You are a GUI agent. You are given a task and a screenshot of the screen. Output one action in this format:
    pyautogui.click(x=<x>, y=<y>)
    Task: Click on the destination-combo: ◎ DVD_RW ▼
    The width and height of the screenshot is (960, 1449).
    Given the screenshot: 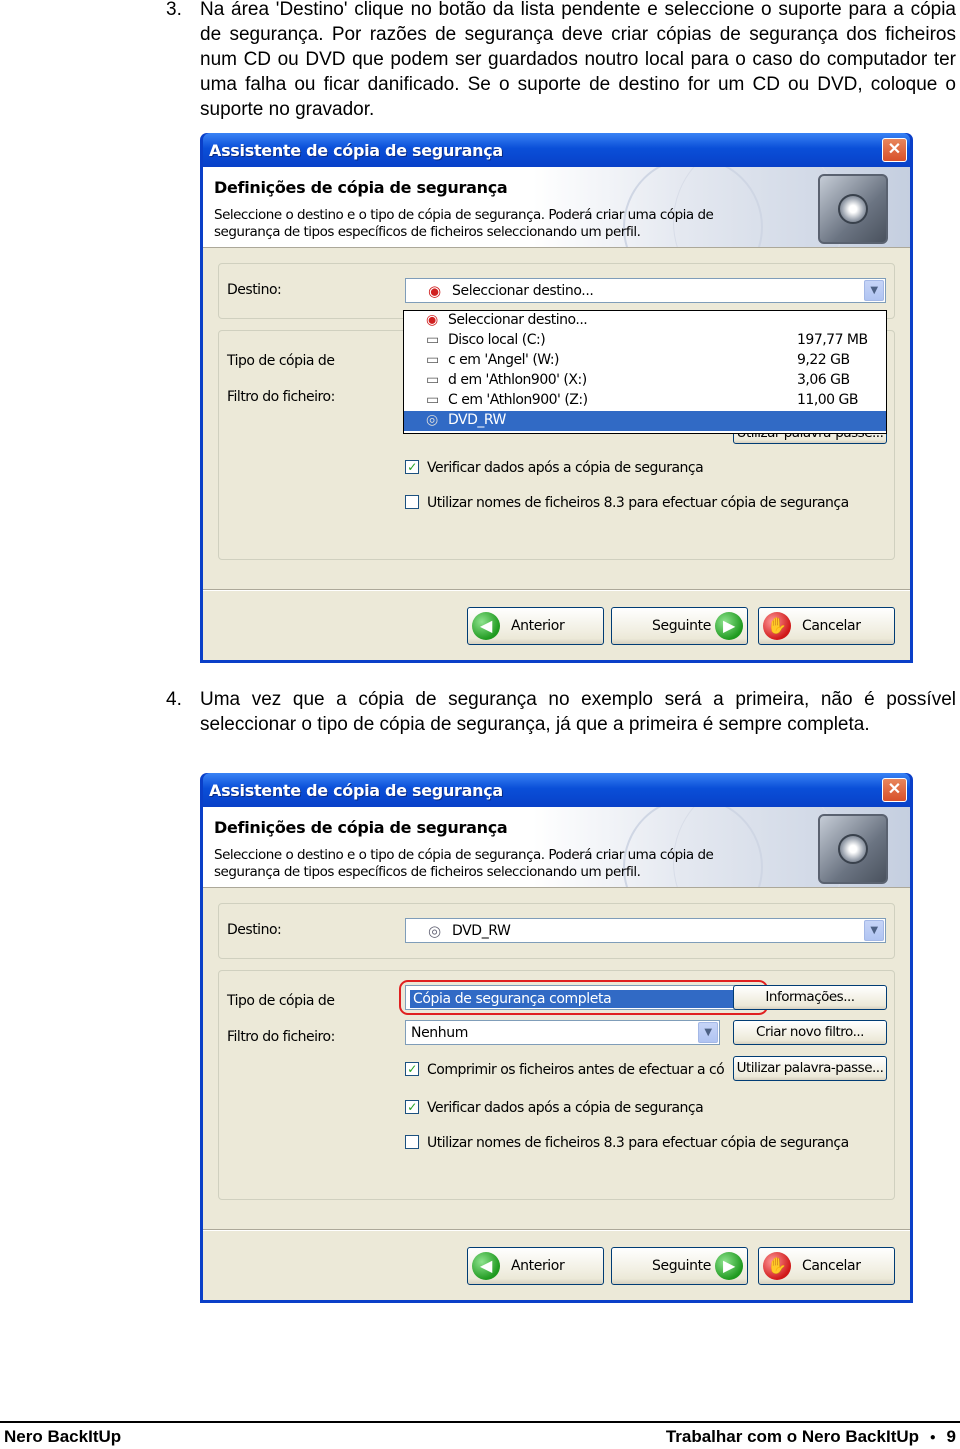 What is the action you would take?
    pyautogui.click(x=645, y=930)
    